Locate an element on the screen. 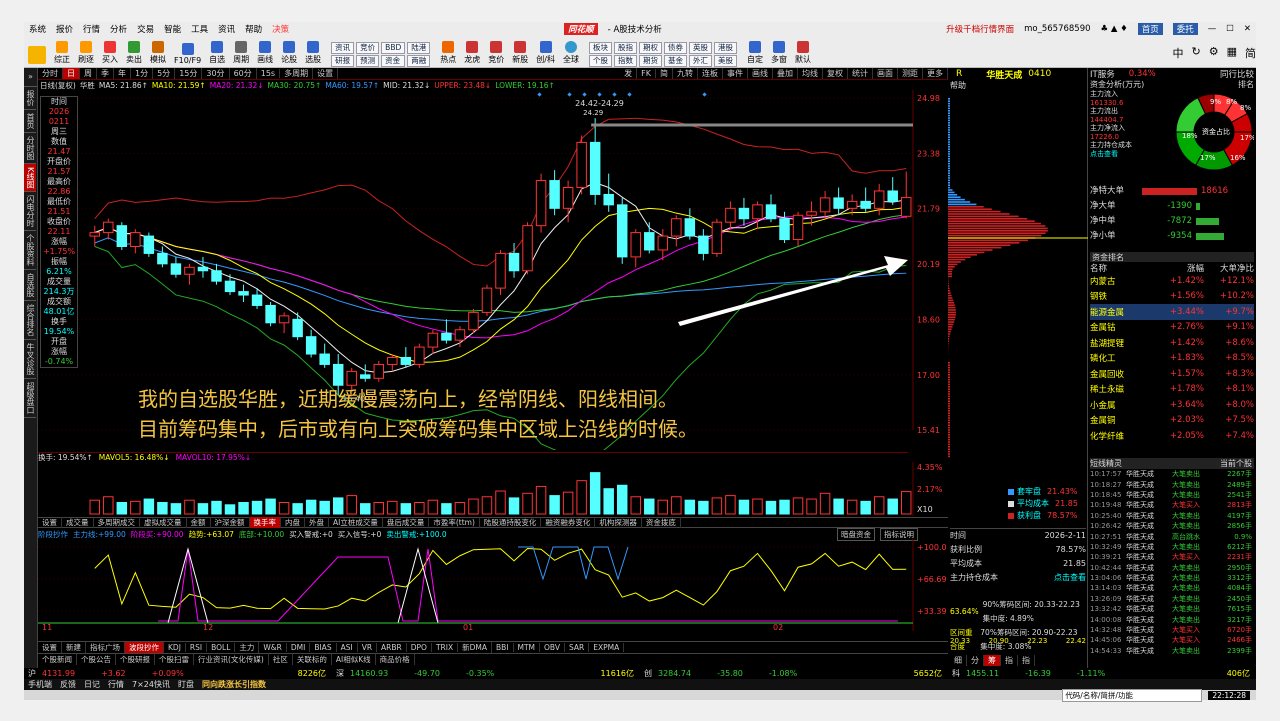  trade-row: 13:32:42 华胜天成 大笔卖出 7615手 is located at coordinates (1172, 609).